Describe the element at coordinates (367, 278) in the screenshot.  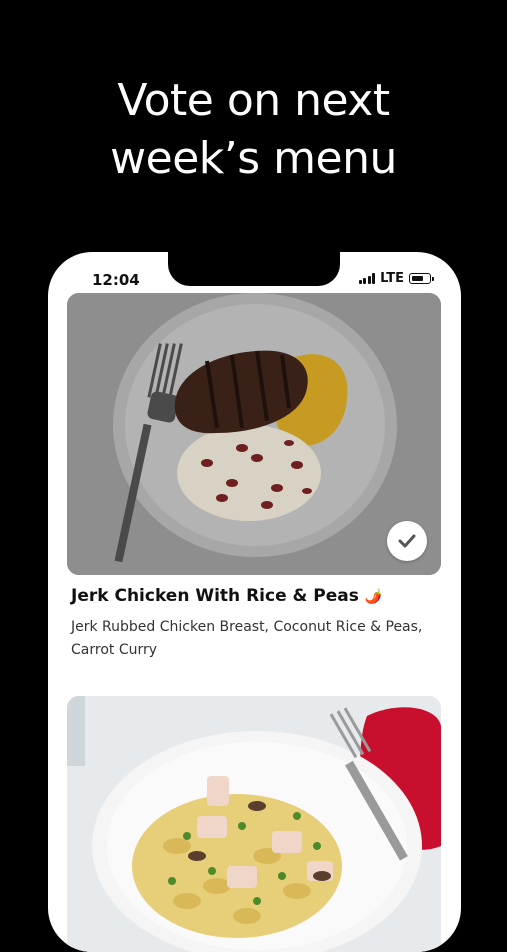
I see `signal-icon` at that location.